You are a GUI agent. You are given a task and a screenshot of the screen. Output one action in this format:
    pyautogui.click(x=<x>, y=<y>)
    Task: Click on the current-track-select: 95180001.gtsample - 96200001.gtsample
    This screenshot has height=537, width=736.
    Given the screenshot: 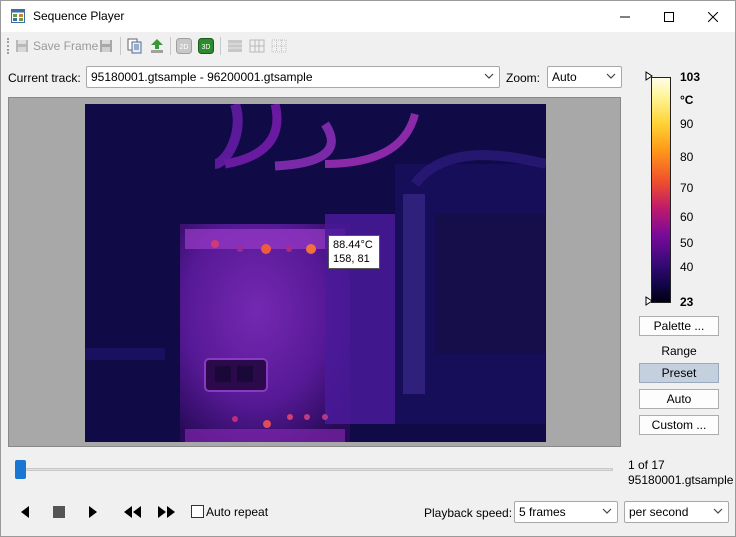 What is the action you would take?
    pyautogui.click(x=293, y=77)
    